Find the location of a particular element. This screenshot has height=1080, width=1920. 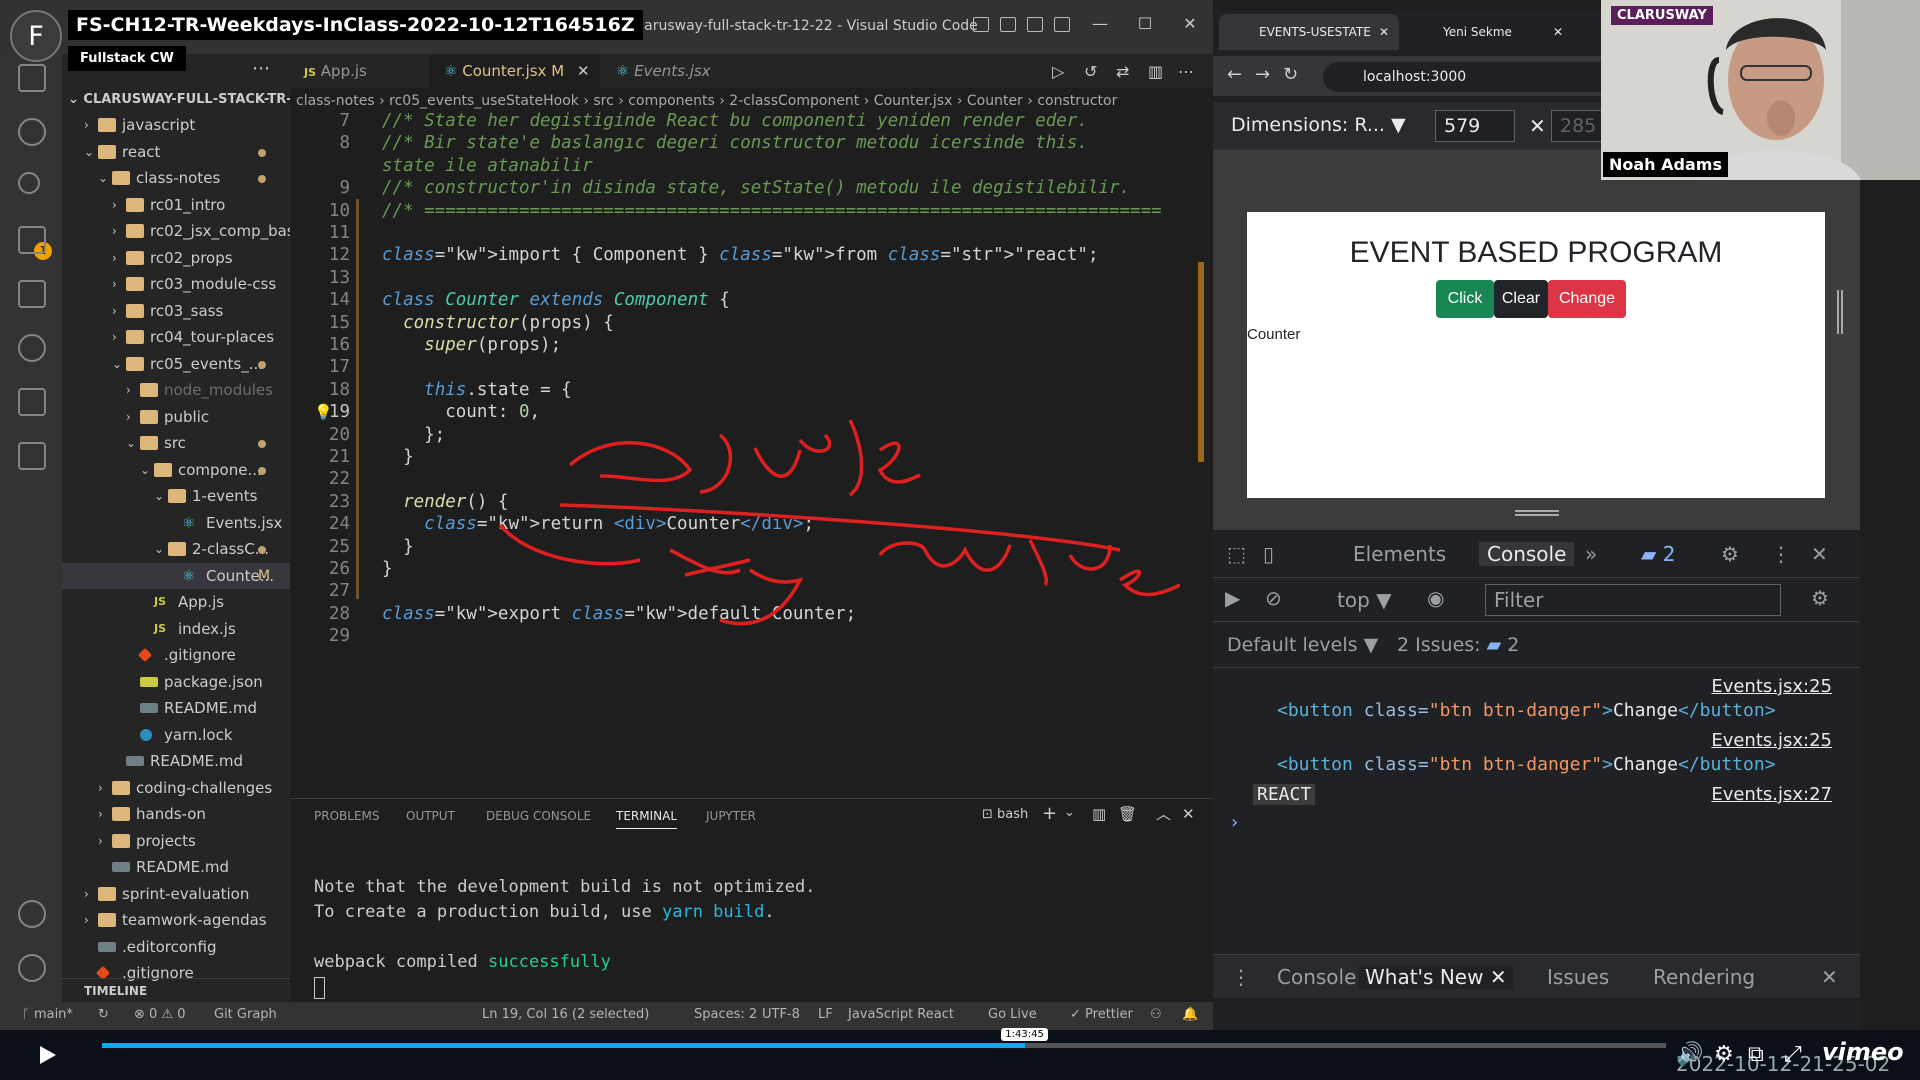

git-graph-status: Git Graph is located at coordinates (245, 1014).